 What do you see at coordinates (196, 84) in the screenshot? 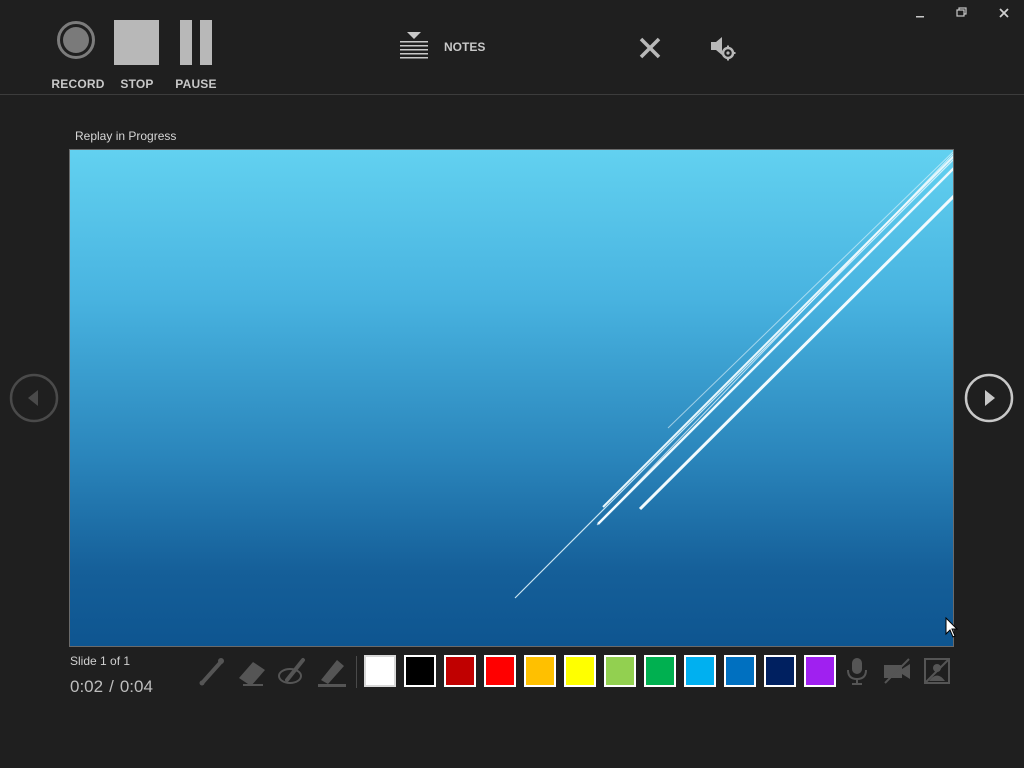
I see `pause-label: PAUSE` at bounding box center [196, 84].